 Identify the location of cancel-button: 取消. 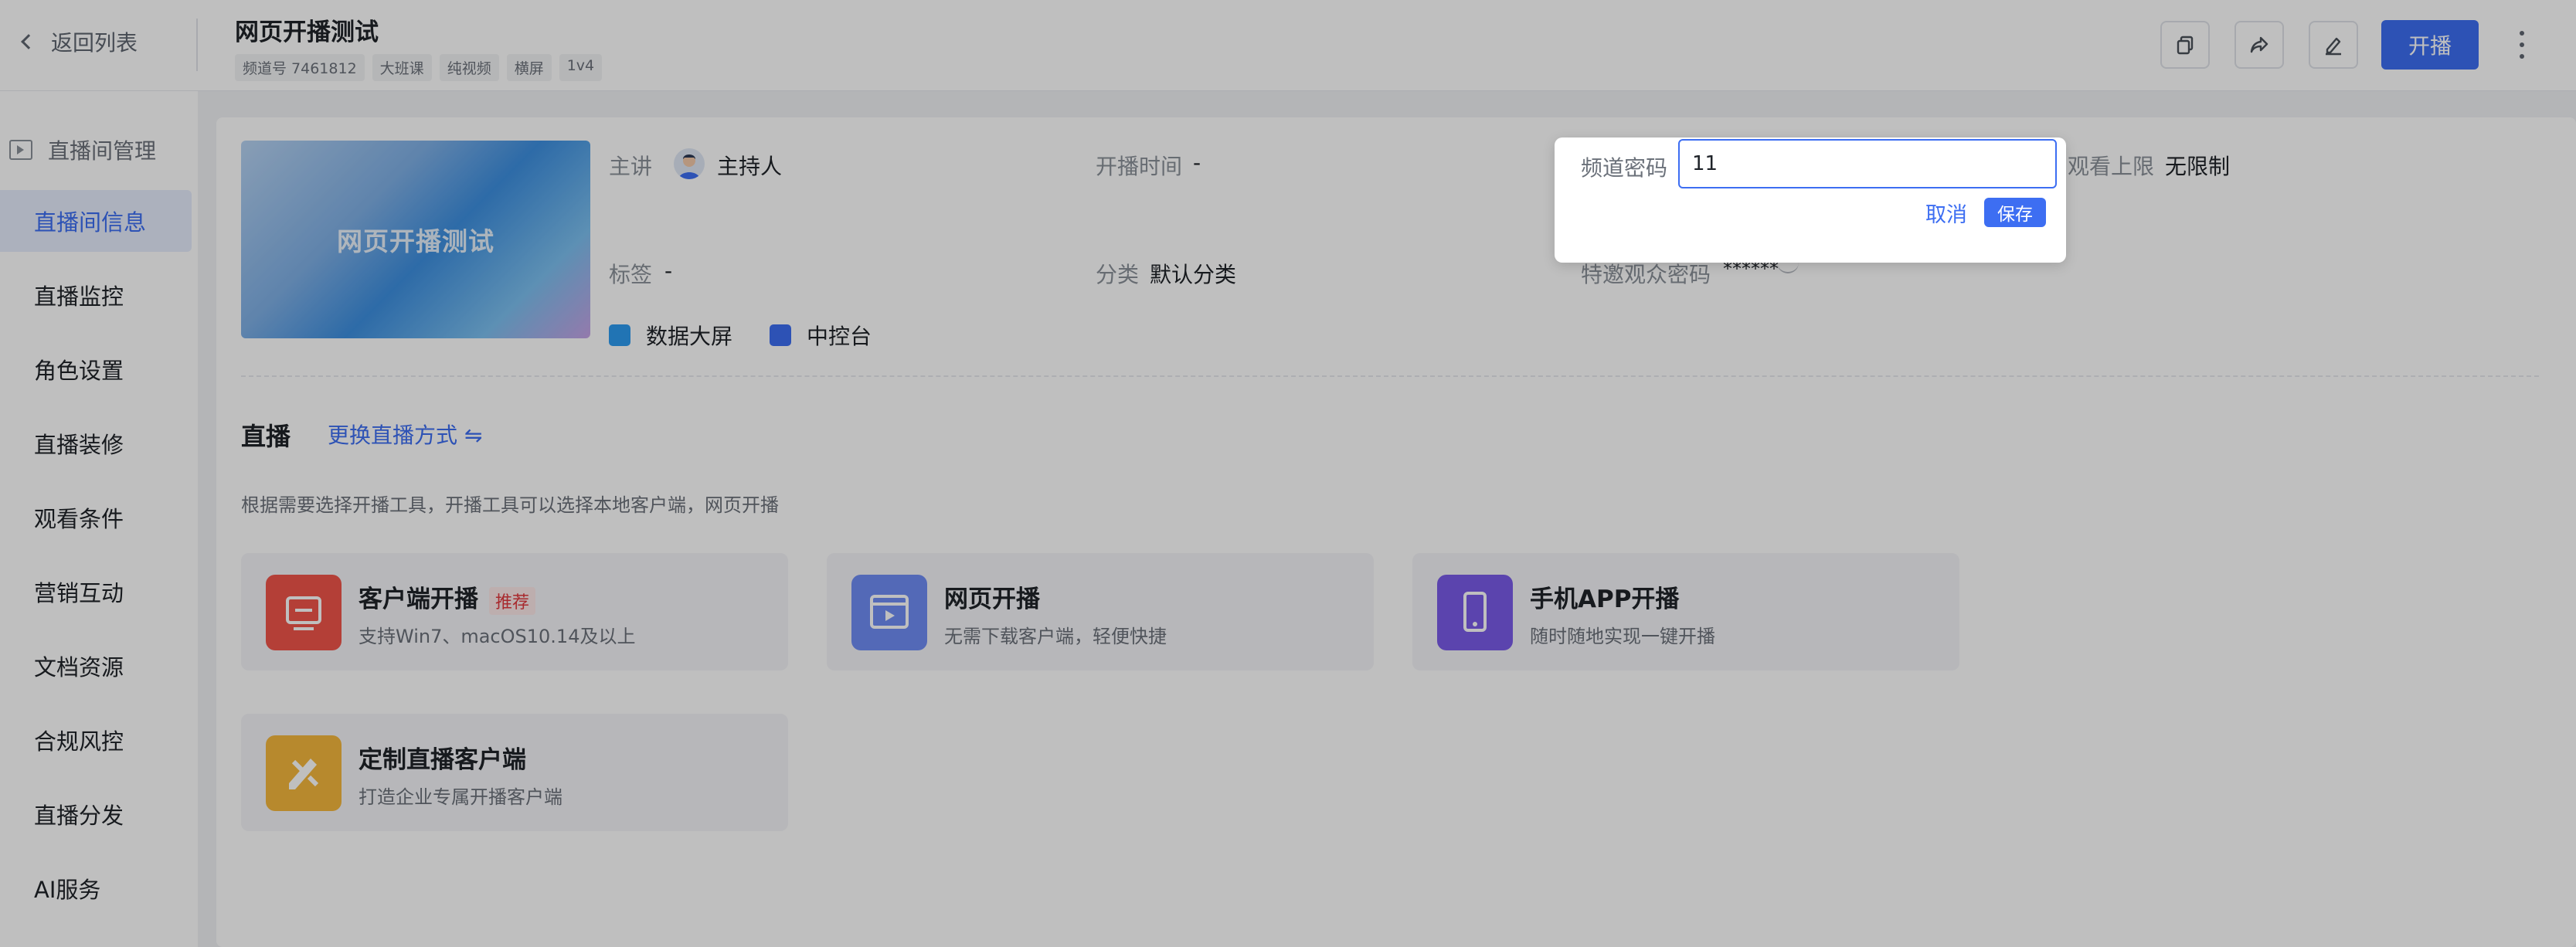
(1946, 213).